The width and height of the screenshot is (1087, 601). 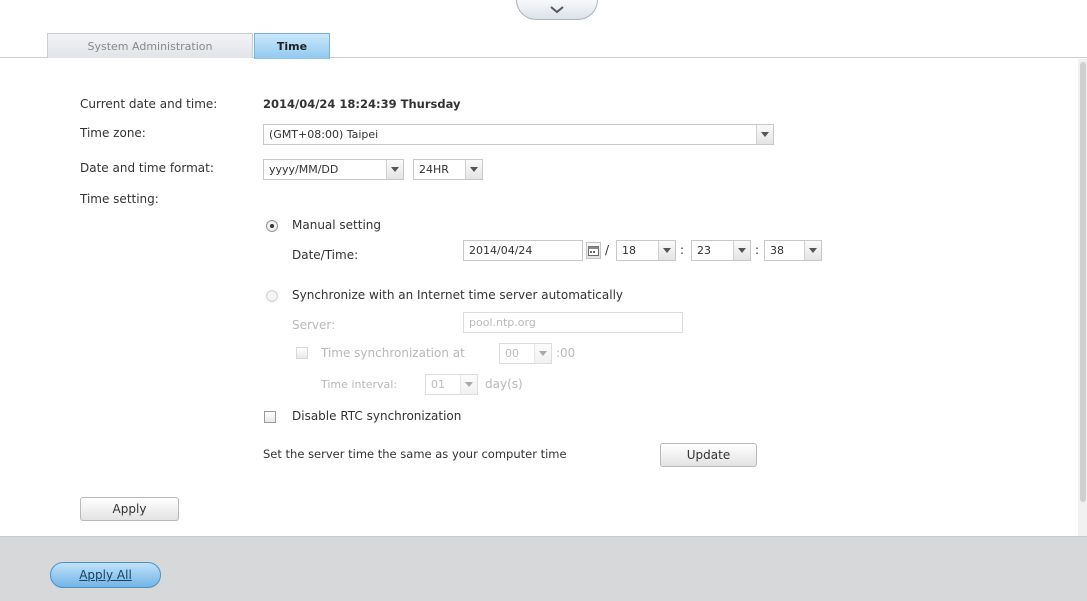 What do you see at coordinates (525, 353) in the screenshot?
I see `sync-hour-select: 00` at bounding box center [525, 353].